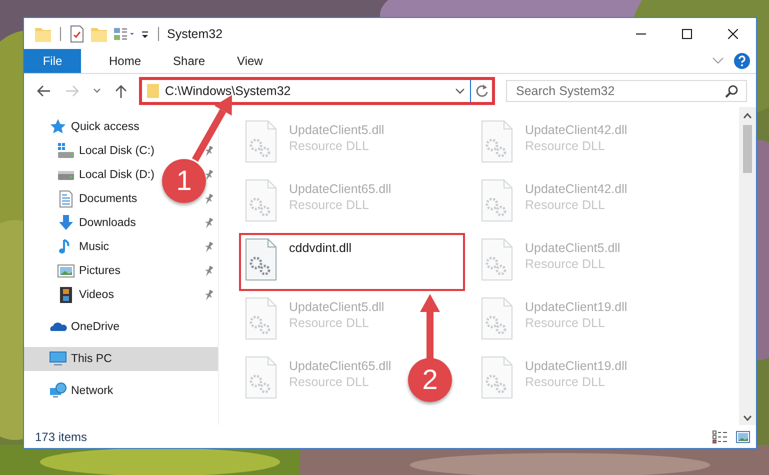  Describe the element at coordinates (66, 223) in the screenshot. I see `download-icon` at that location.